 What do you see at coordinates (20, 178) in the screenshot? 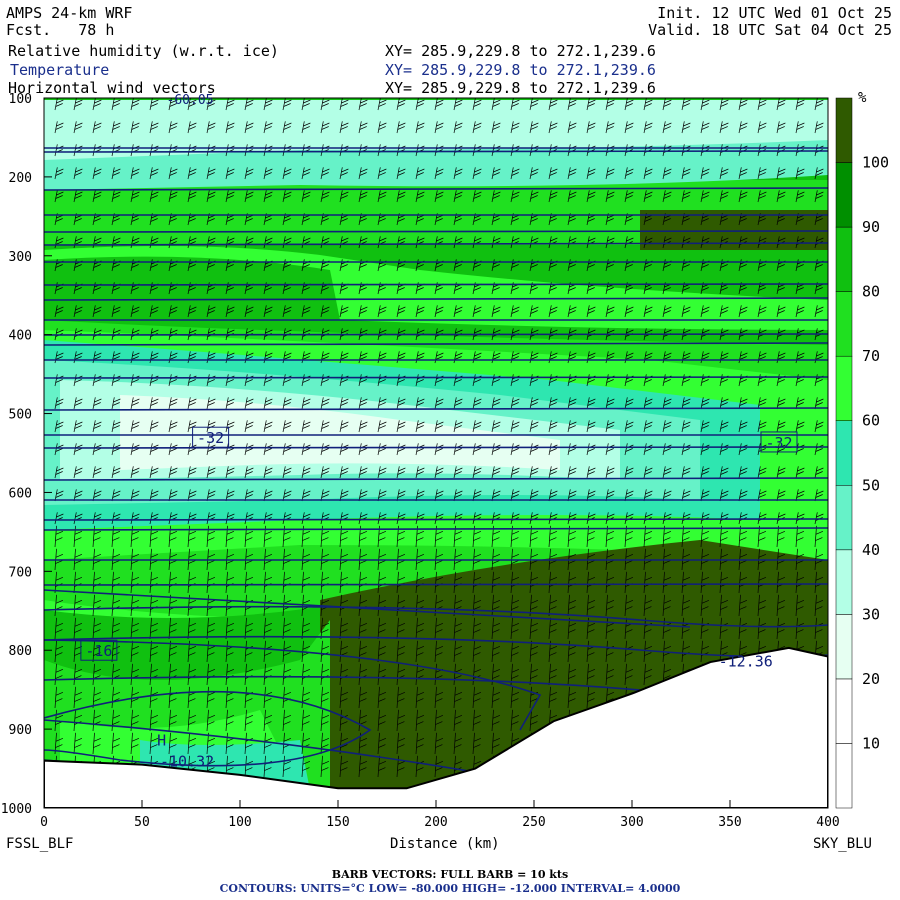
I see `y-tick-label: 200` at bounding box center [20, 178].